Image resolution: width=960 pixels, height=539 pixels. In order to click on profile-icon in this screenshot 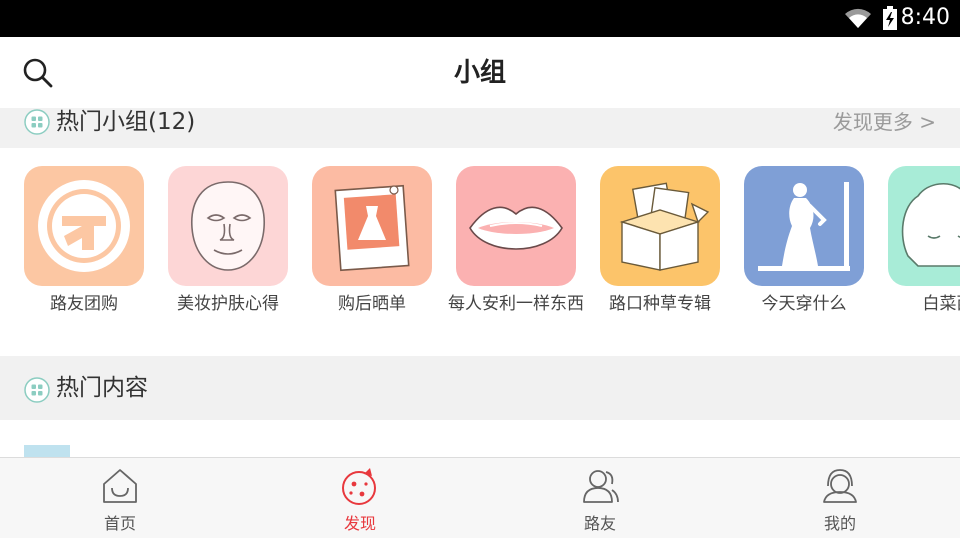, I will do `click(840, 486)`.